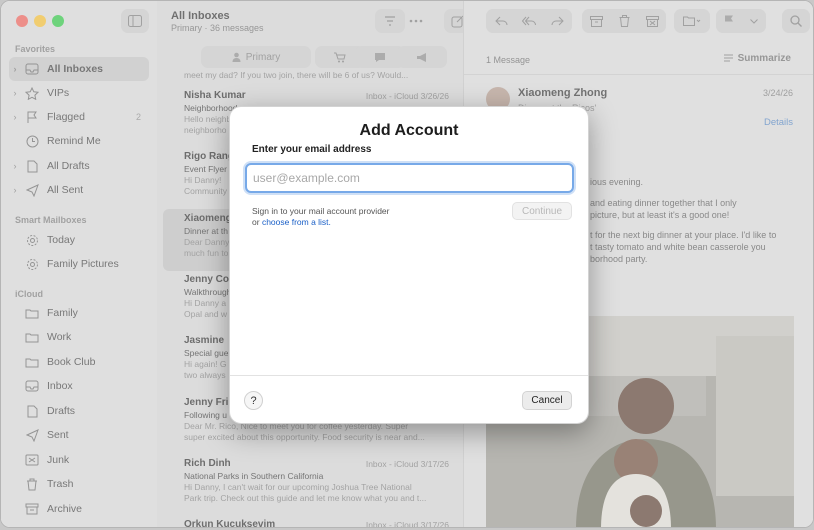 The height and width of the screenshot is (530, 814). I want to click on help-button: ?, so click(253, 400).